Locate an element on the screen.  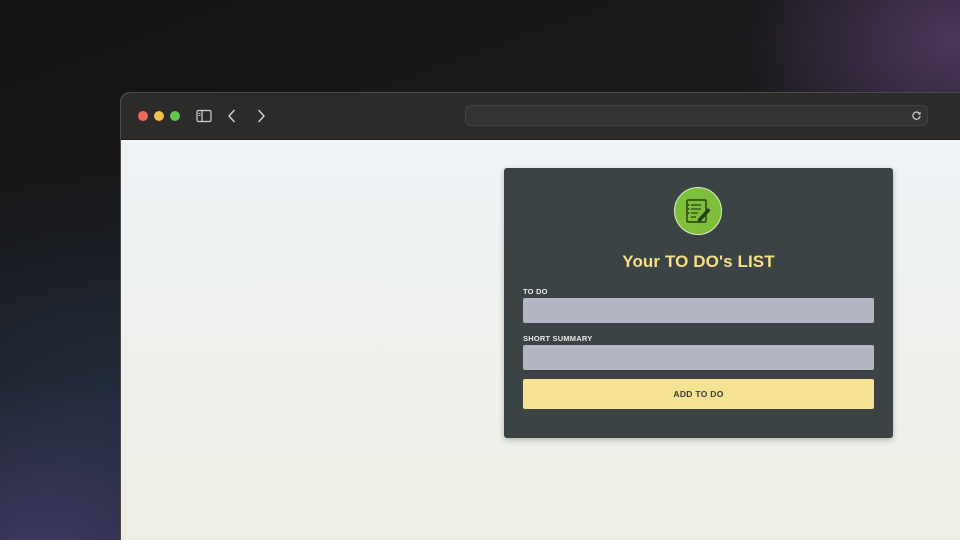
add-todo-button: ADD TO DO is located at coordinates (698, 394).